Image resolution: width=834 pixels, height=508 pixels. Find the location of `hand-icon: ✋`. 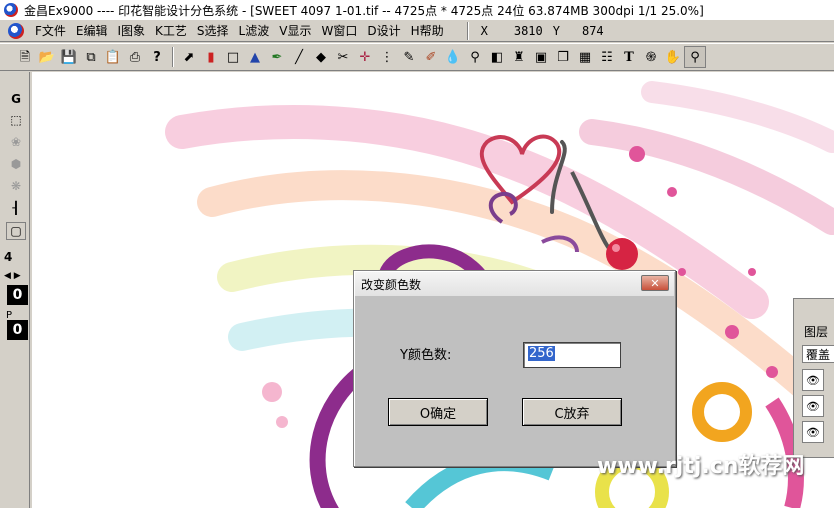

hand-icon: ✋ is located at coordinates (673, 57).